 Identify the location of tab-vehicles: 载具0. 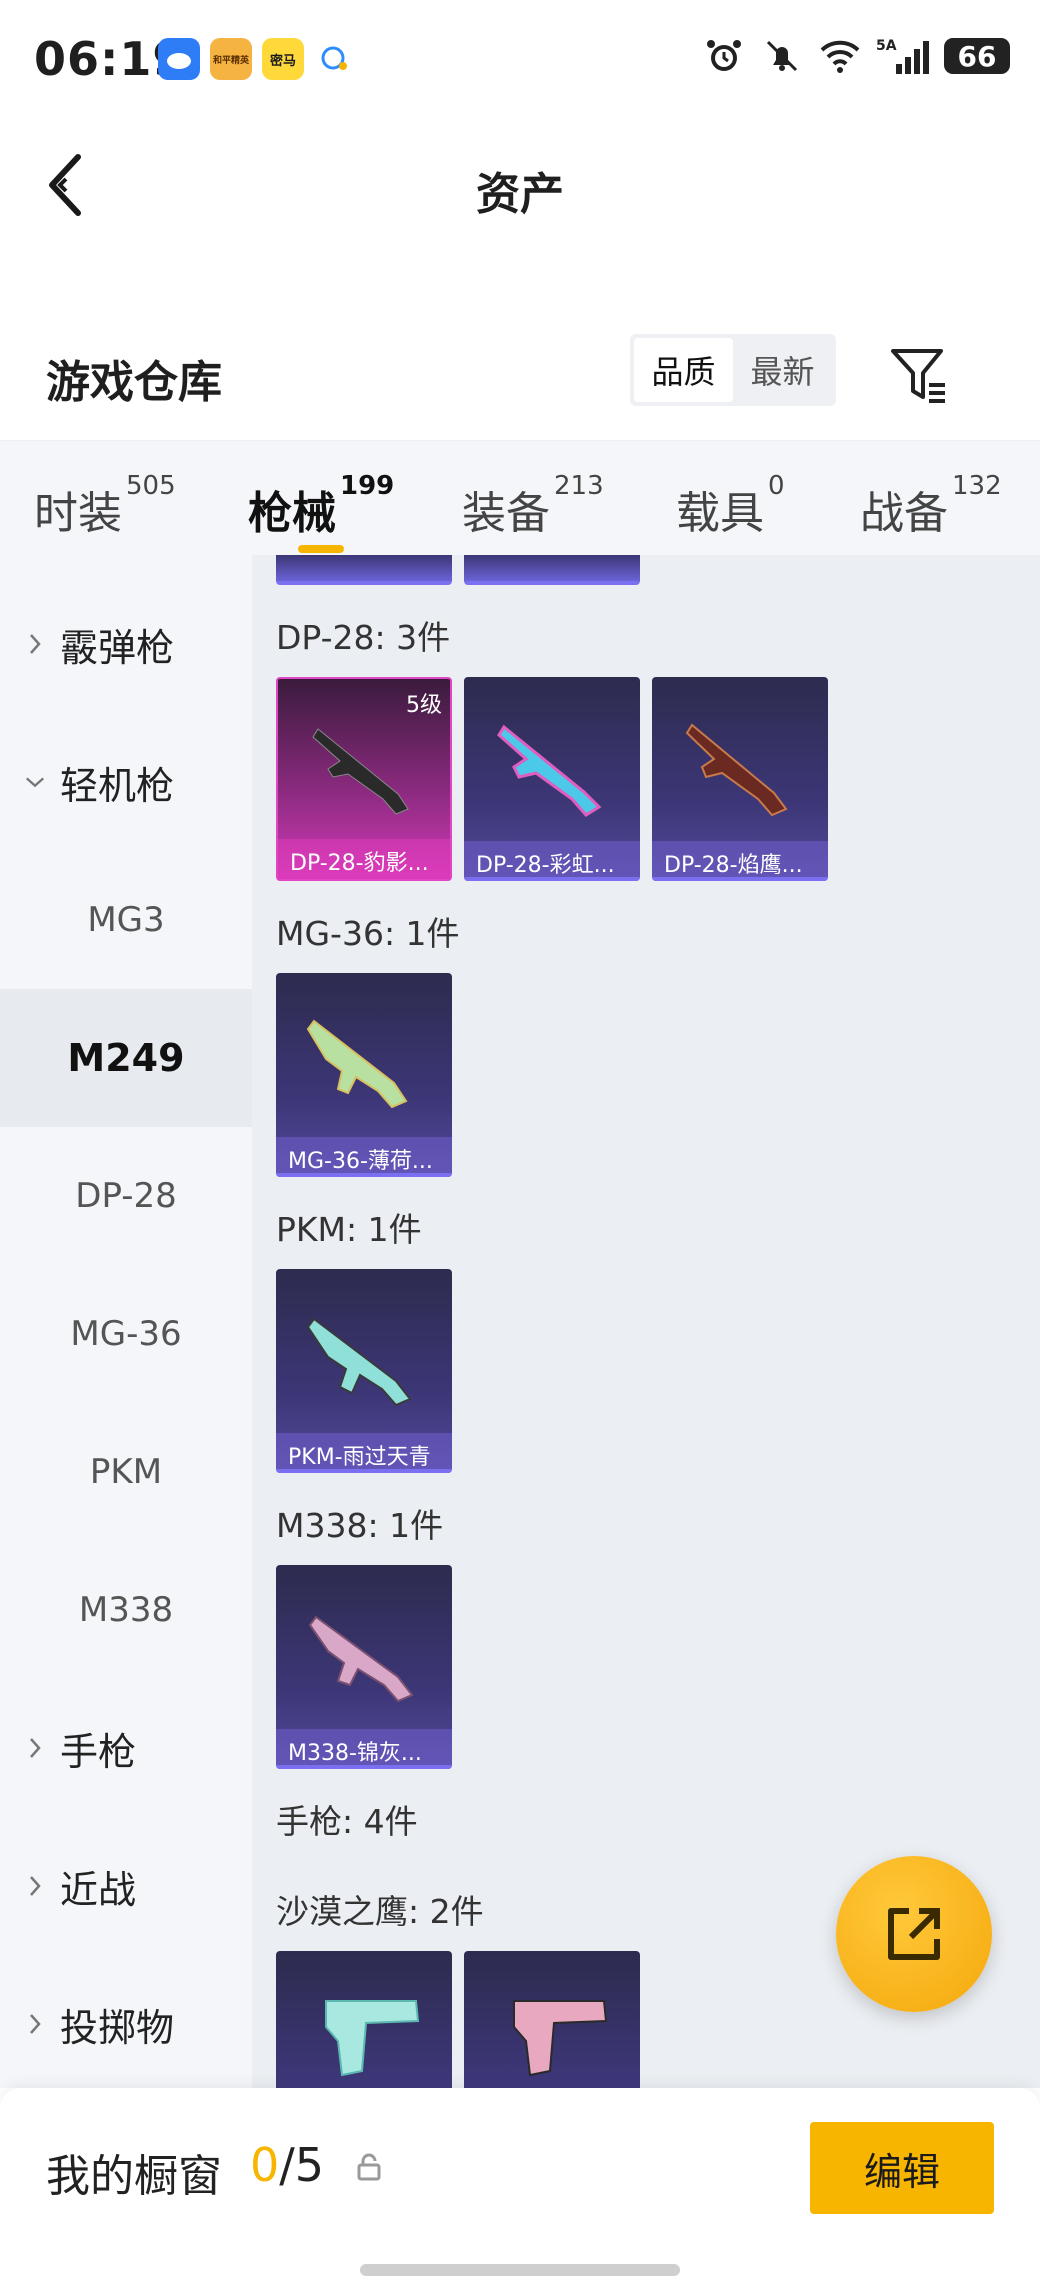
(730, 506).